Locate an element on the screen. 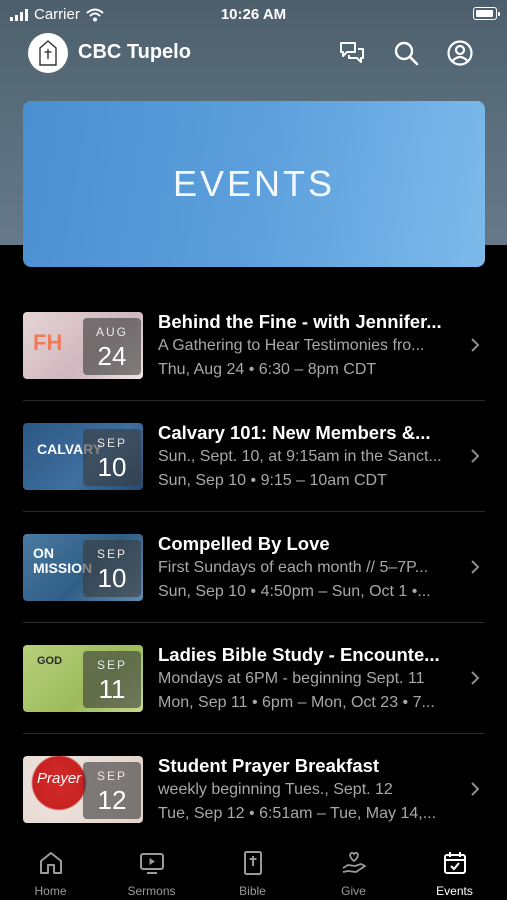  tab-label: Home is located at coordinates (50, 891).